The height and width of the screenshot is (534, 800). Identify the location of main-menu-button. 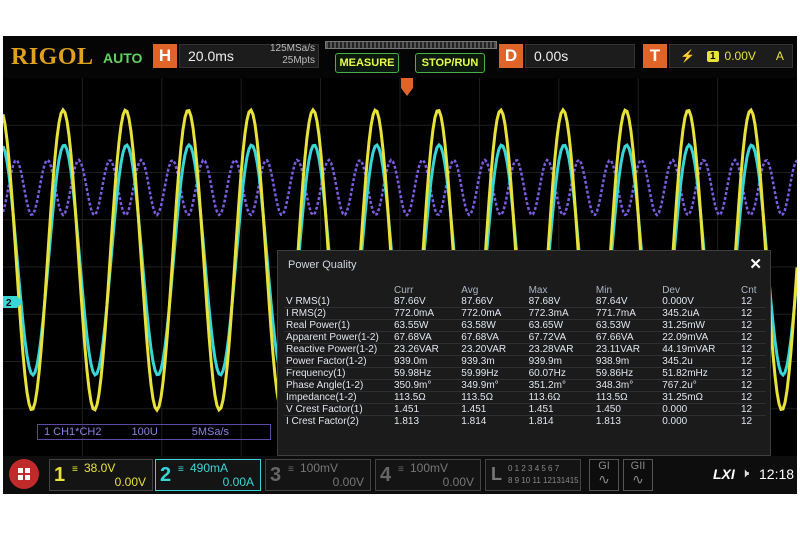
(24, 474).